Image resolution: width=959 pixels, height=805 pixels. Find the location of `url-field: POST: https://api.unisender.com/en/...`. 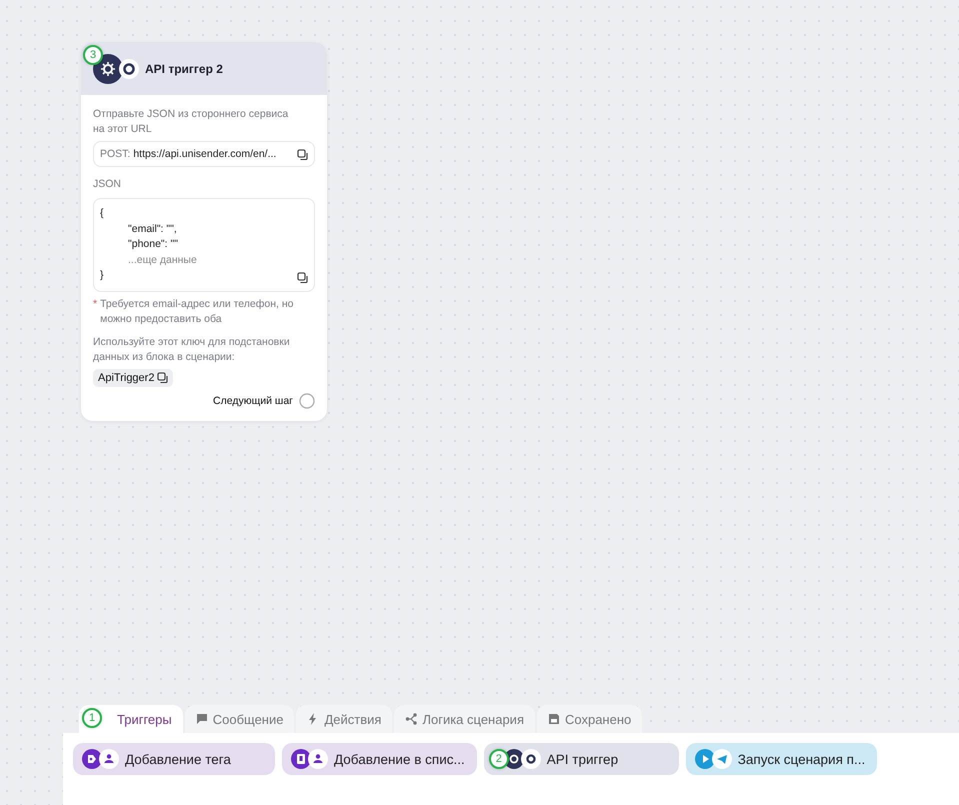

url-field: POST: https://api.unisender.com/en/... is located at coordinates (204, 154).